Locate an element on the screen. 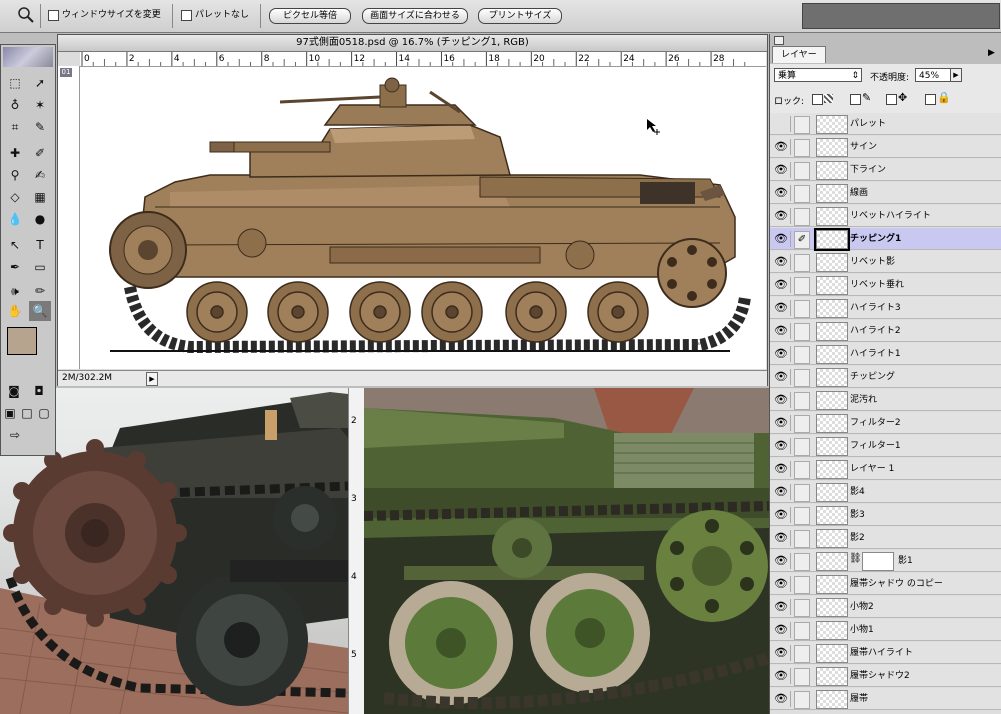 This screenshot has width=1001, height=714. layer-row: 👁 リベット垂れ is located at coordinates (885, 285).